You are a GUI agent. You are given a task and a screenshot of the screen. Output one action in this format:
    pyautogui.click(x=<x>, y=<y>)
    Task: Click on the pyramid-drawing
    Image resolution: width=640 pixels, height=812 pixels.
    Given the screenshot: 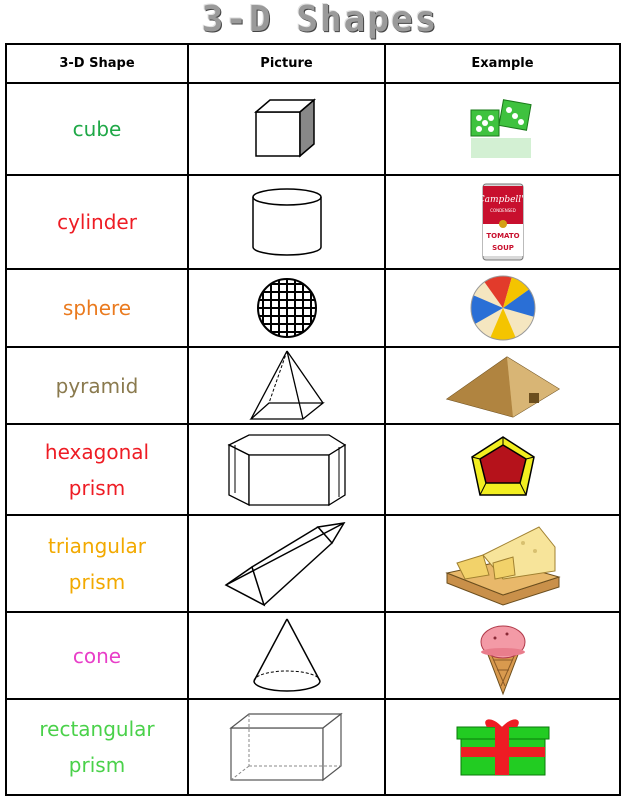 What is the action you would take?
    pyautogui.click(x=286, y=385)
    